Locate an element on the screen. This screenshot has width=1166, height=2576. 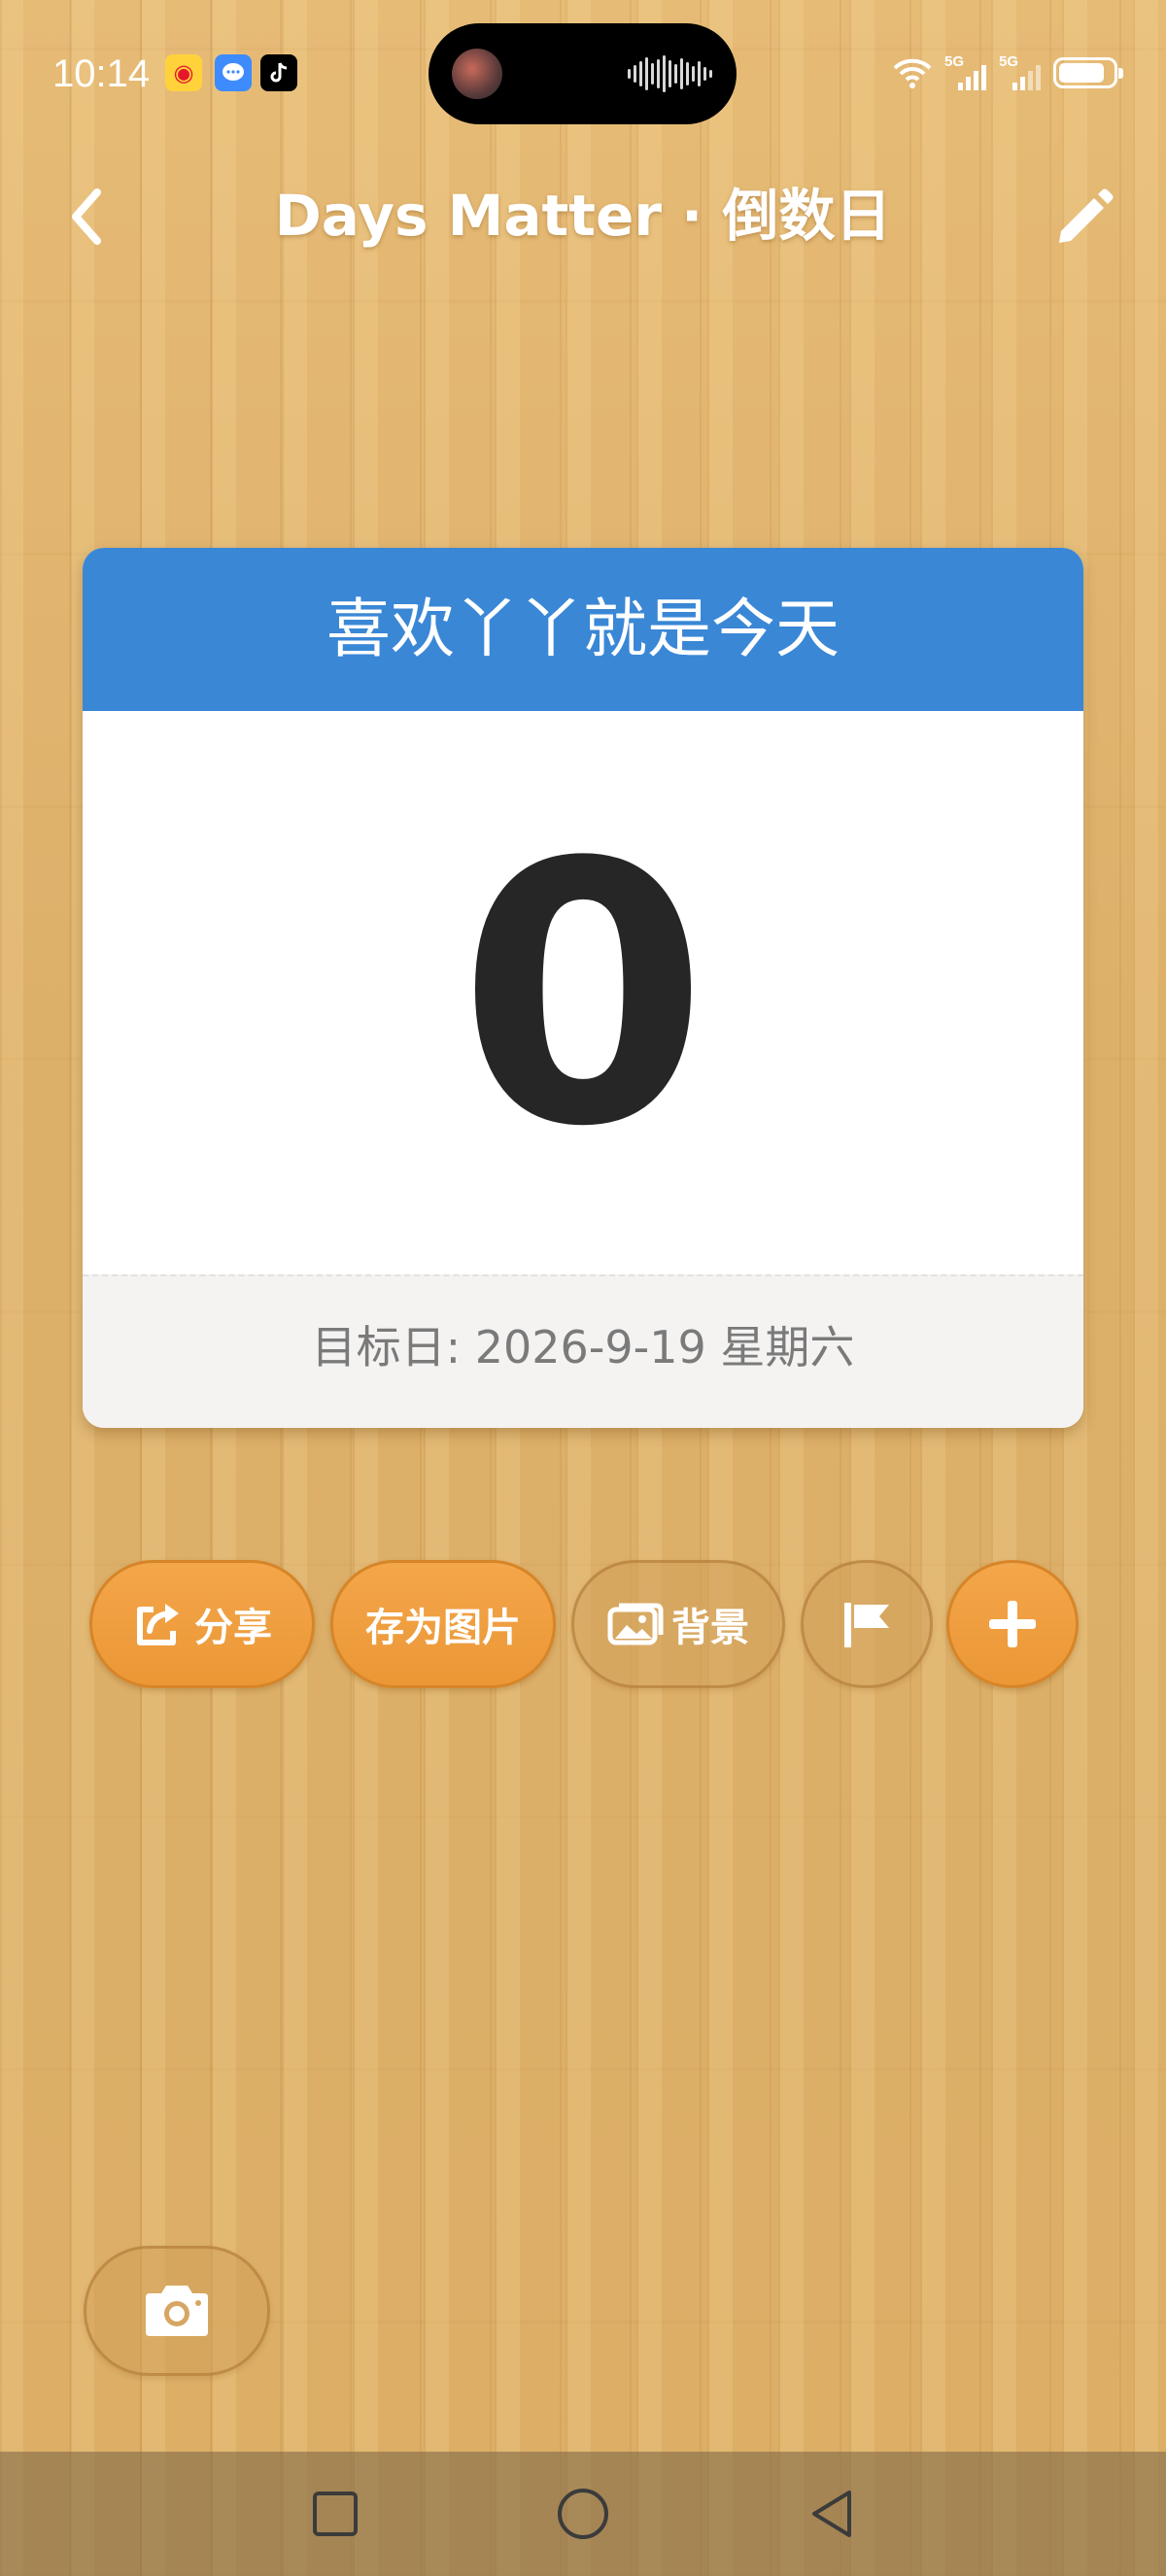
status-icons: 5G 5G is located at coordinates (1007, 72).